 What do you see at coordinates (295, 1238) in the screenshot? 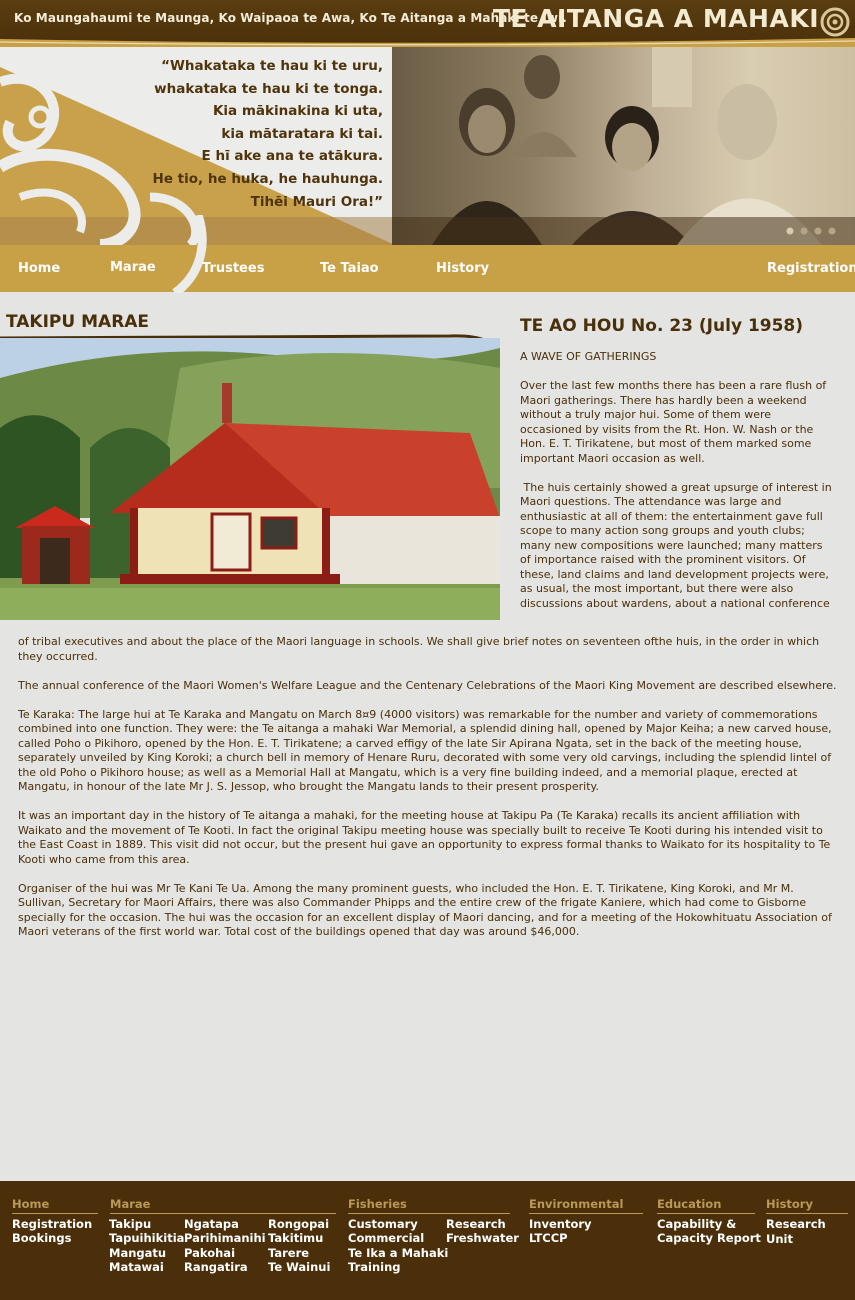
I see `footer-link-marae: Takitimu` at bounding box center [295, 1238].